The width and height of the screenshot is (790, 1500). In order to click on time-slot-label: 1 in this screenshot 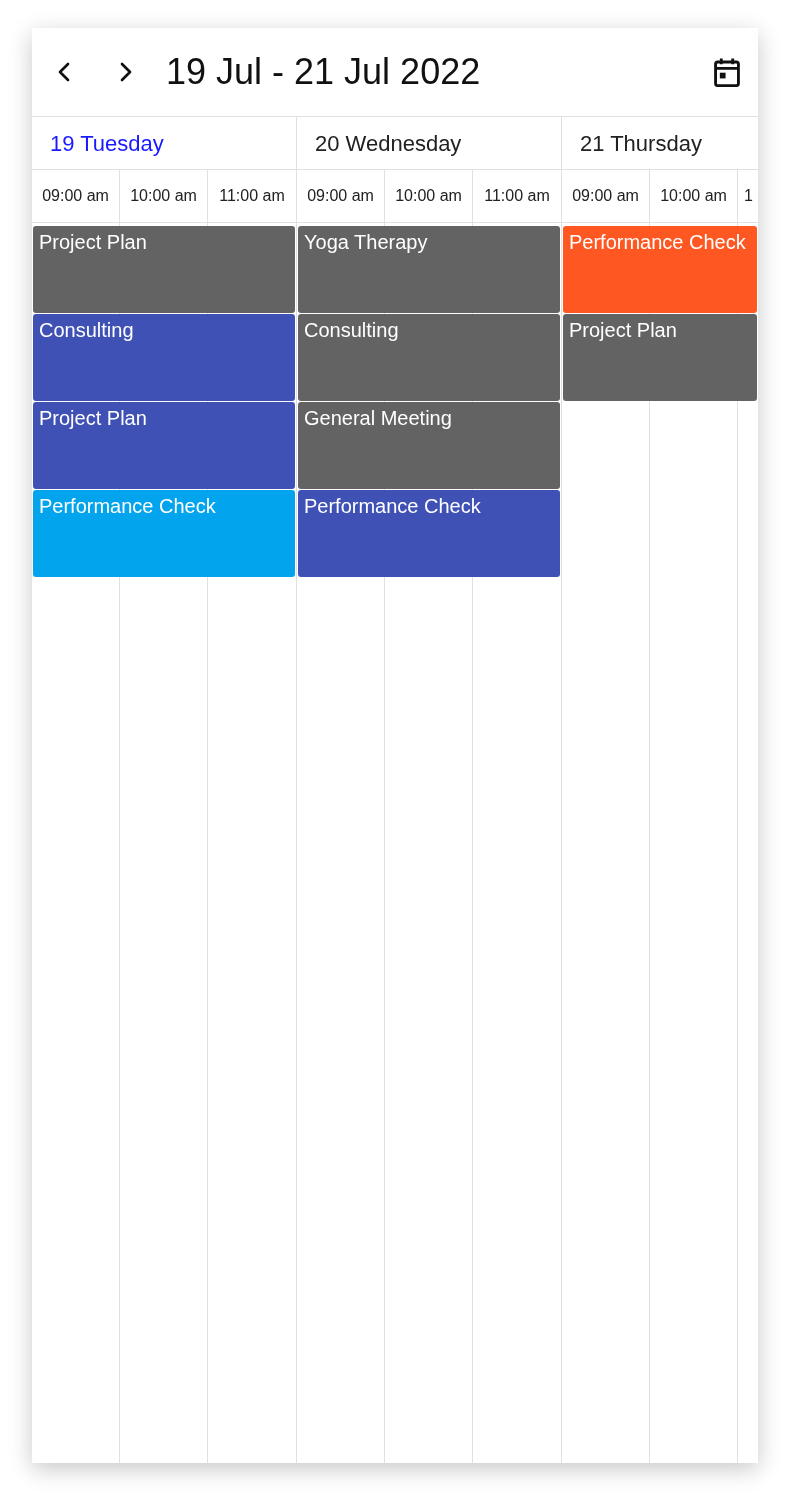, I will do `click(748, 196)`.